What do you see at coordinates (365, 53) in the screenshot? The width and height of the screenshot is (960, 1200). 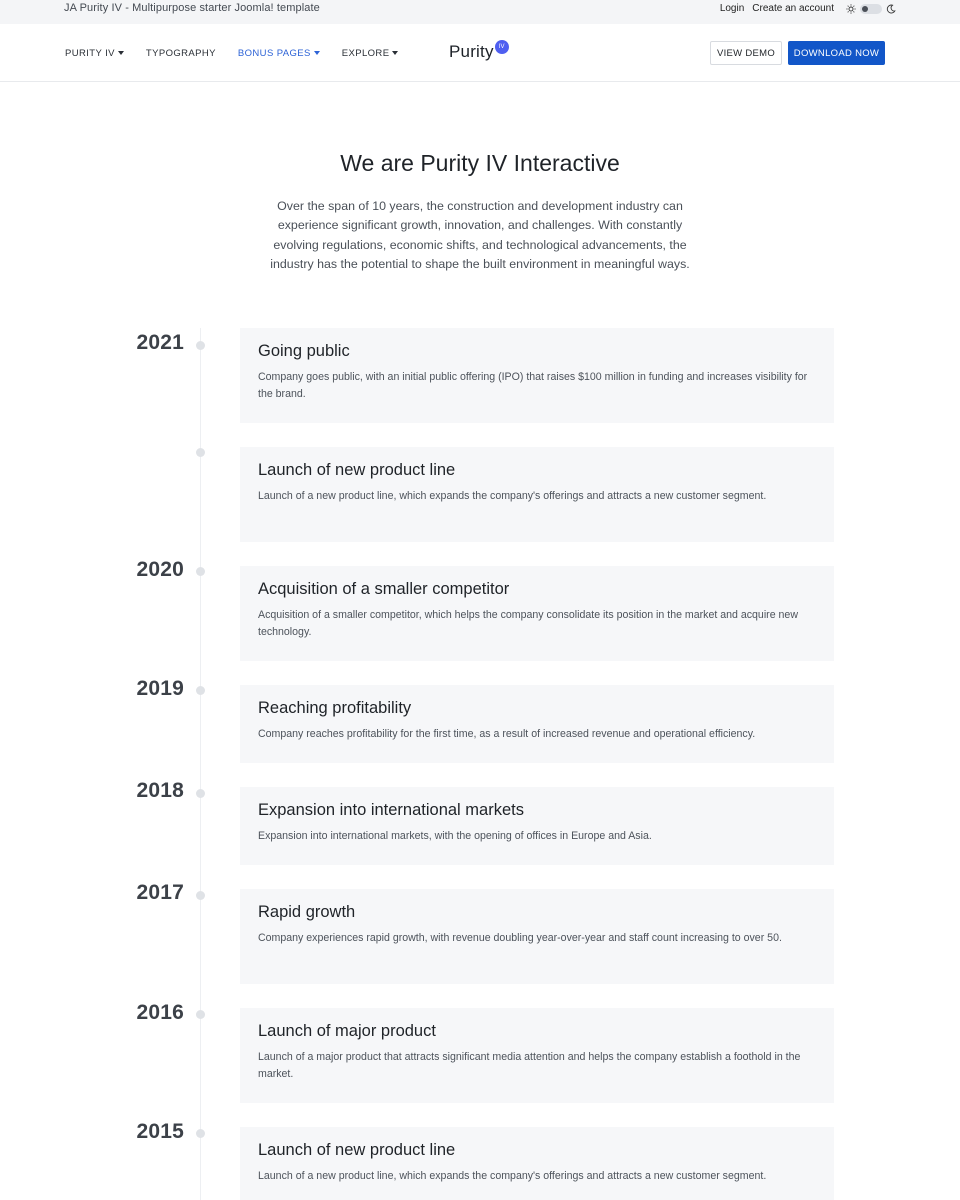 I see `nav-label: EXPLORE` at bounding box center [365, 53].